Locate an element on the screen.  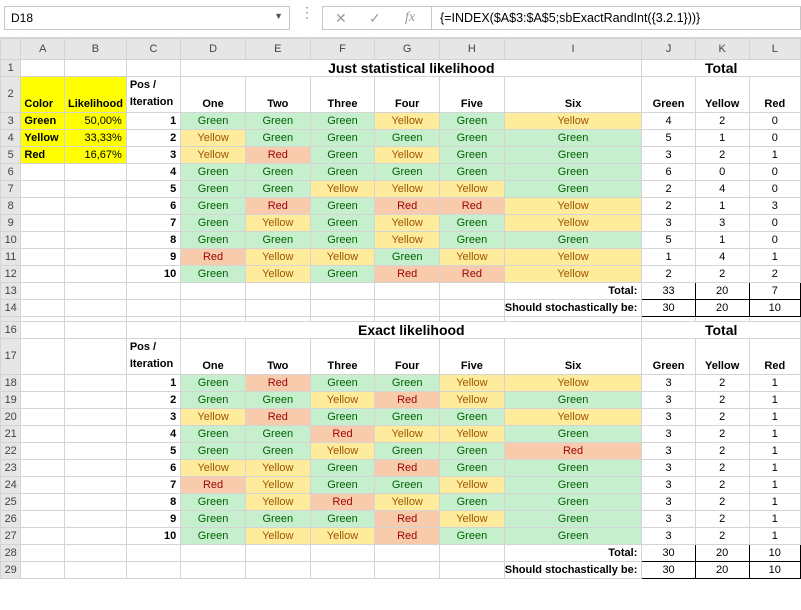
column-header-a: A is located at coordinates (43, 49).